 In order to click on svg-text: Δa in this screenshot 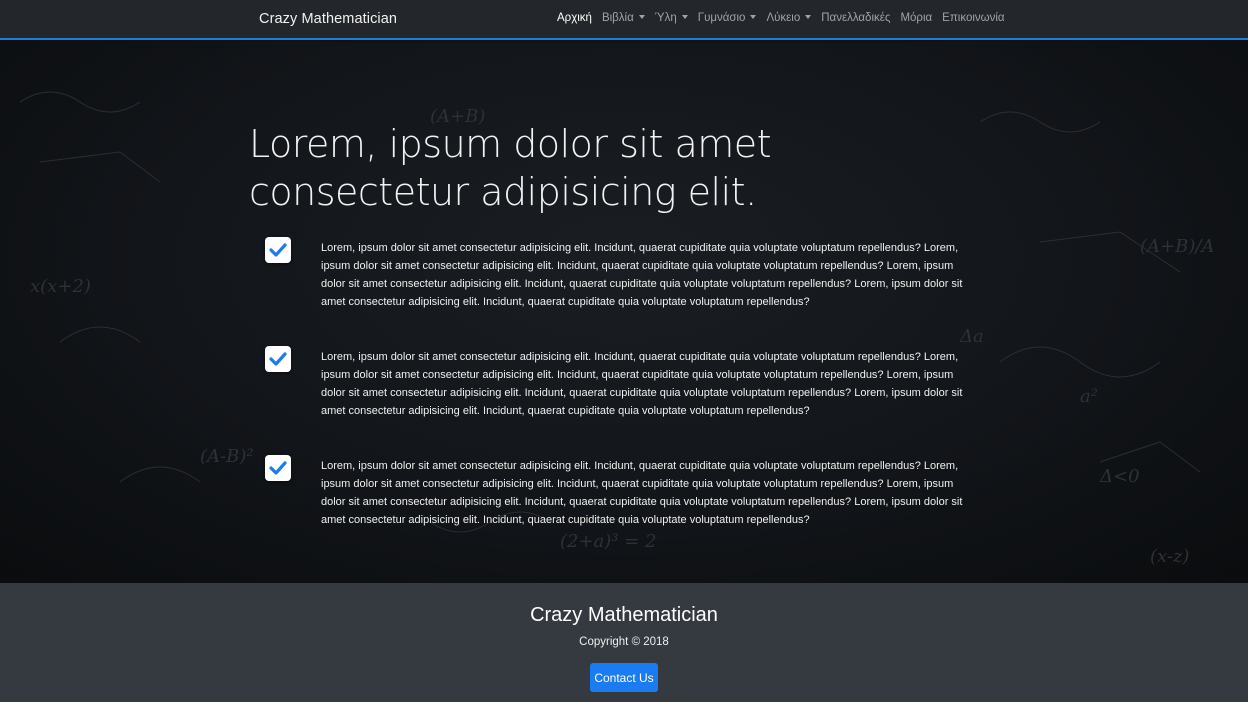, I will do `click(971, 336)`.